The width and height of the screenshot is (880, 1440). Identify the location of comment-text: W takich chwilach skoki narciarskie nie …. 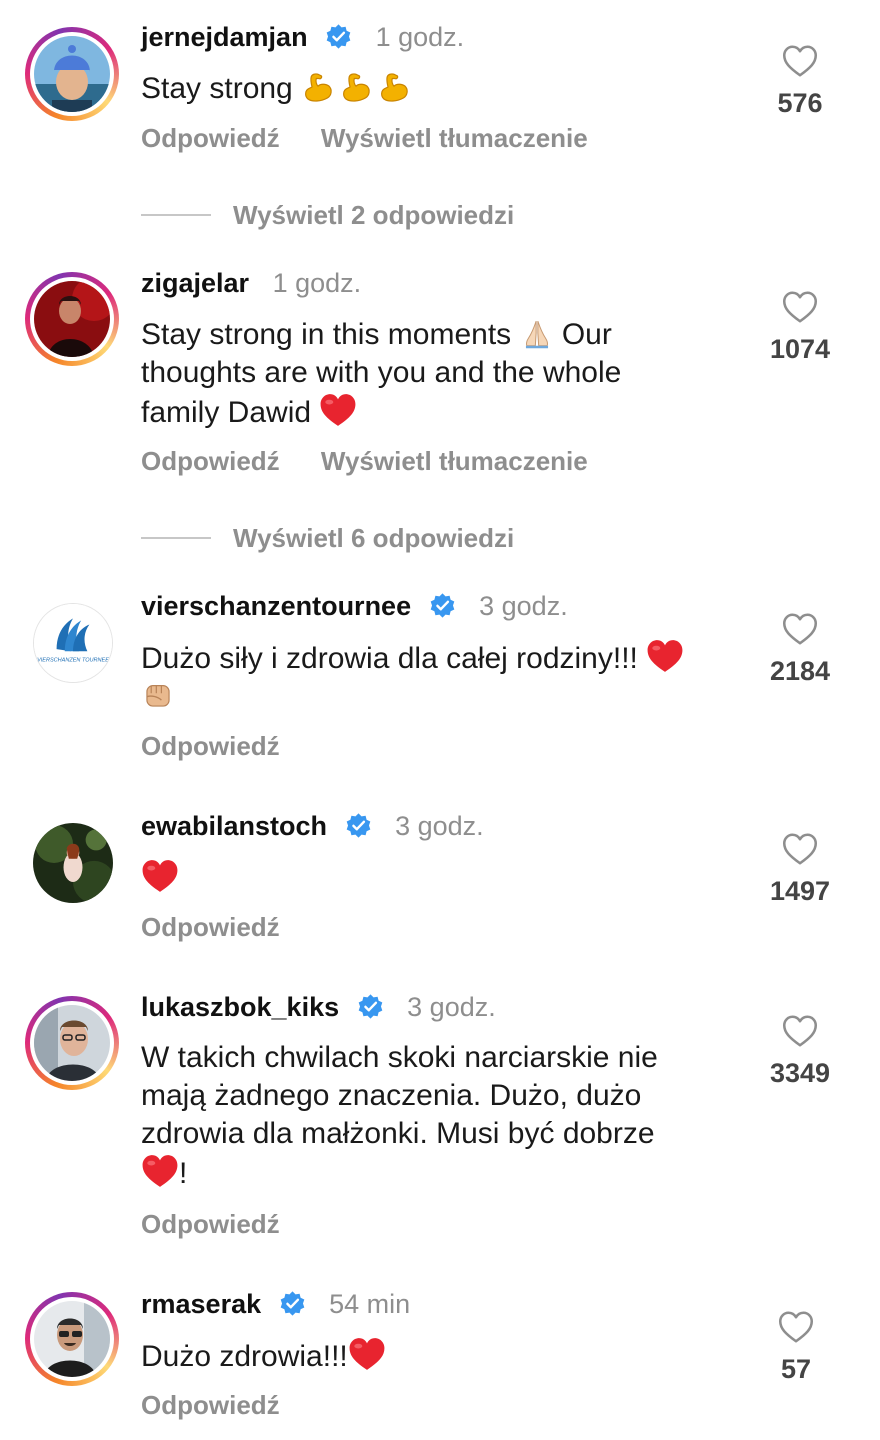
(399, 1115).